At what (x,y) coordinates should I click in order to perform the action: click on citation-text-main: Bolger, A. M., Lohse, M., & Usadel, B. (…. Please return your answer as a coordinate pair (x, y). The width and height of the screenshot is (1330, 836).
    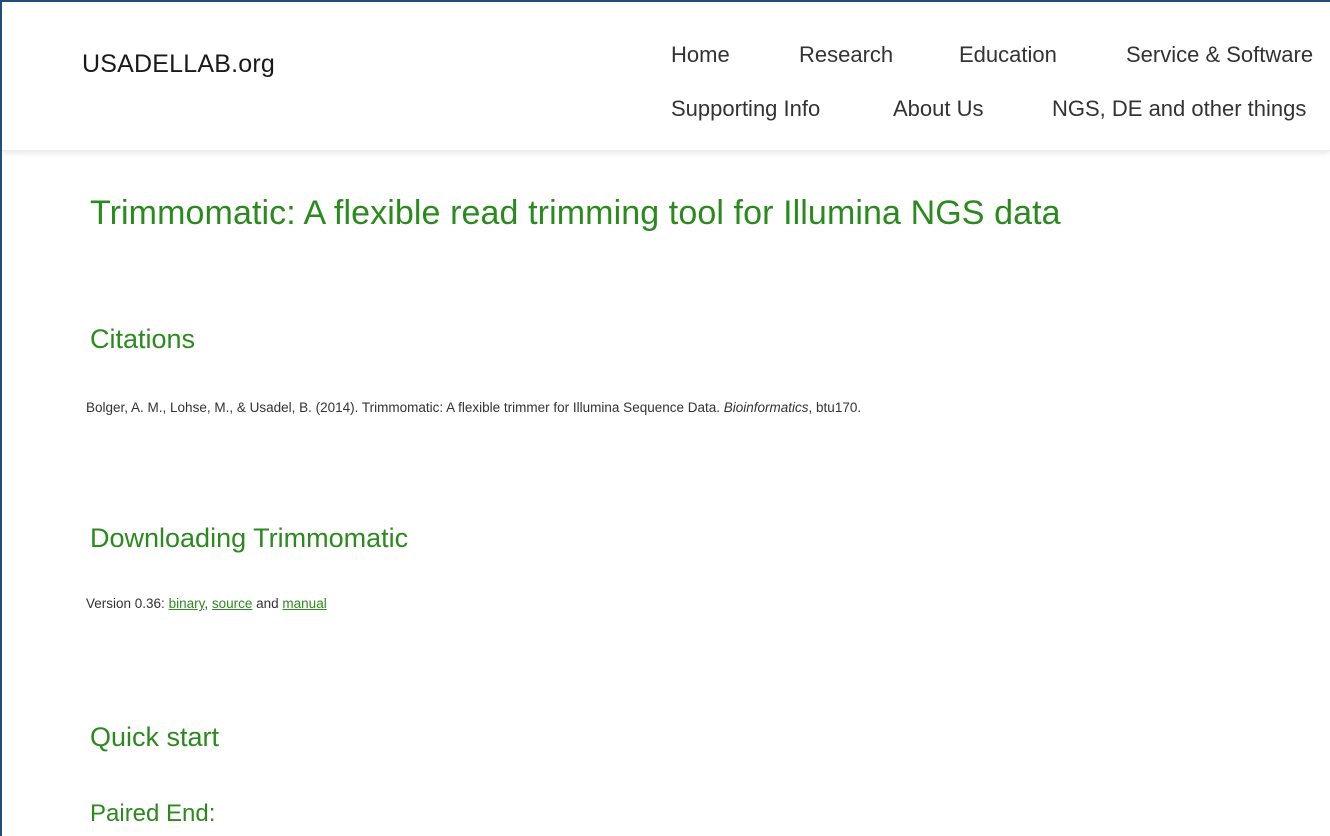
    Looking at the image, I should click on (405, 407).